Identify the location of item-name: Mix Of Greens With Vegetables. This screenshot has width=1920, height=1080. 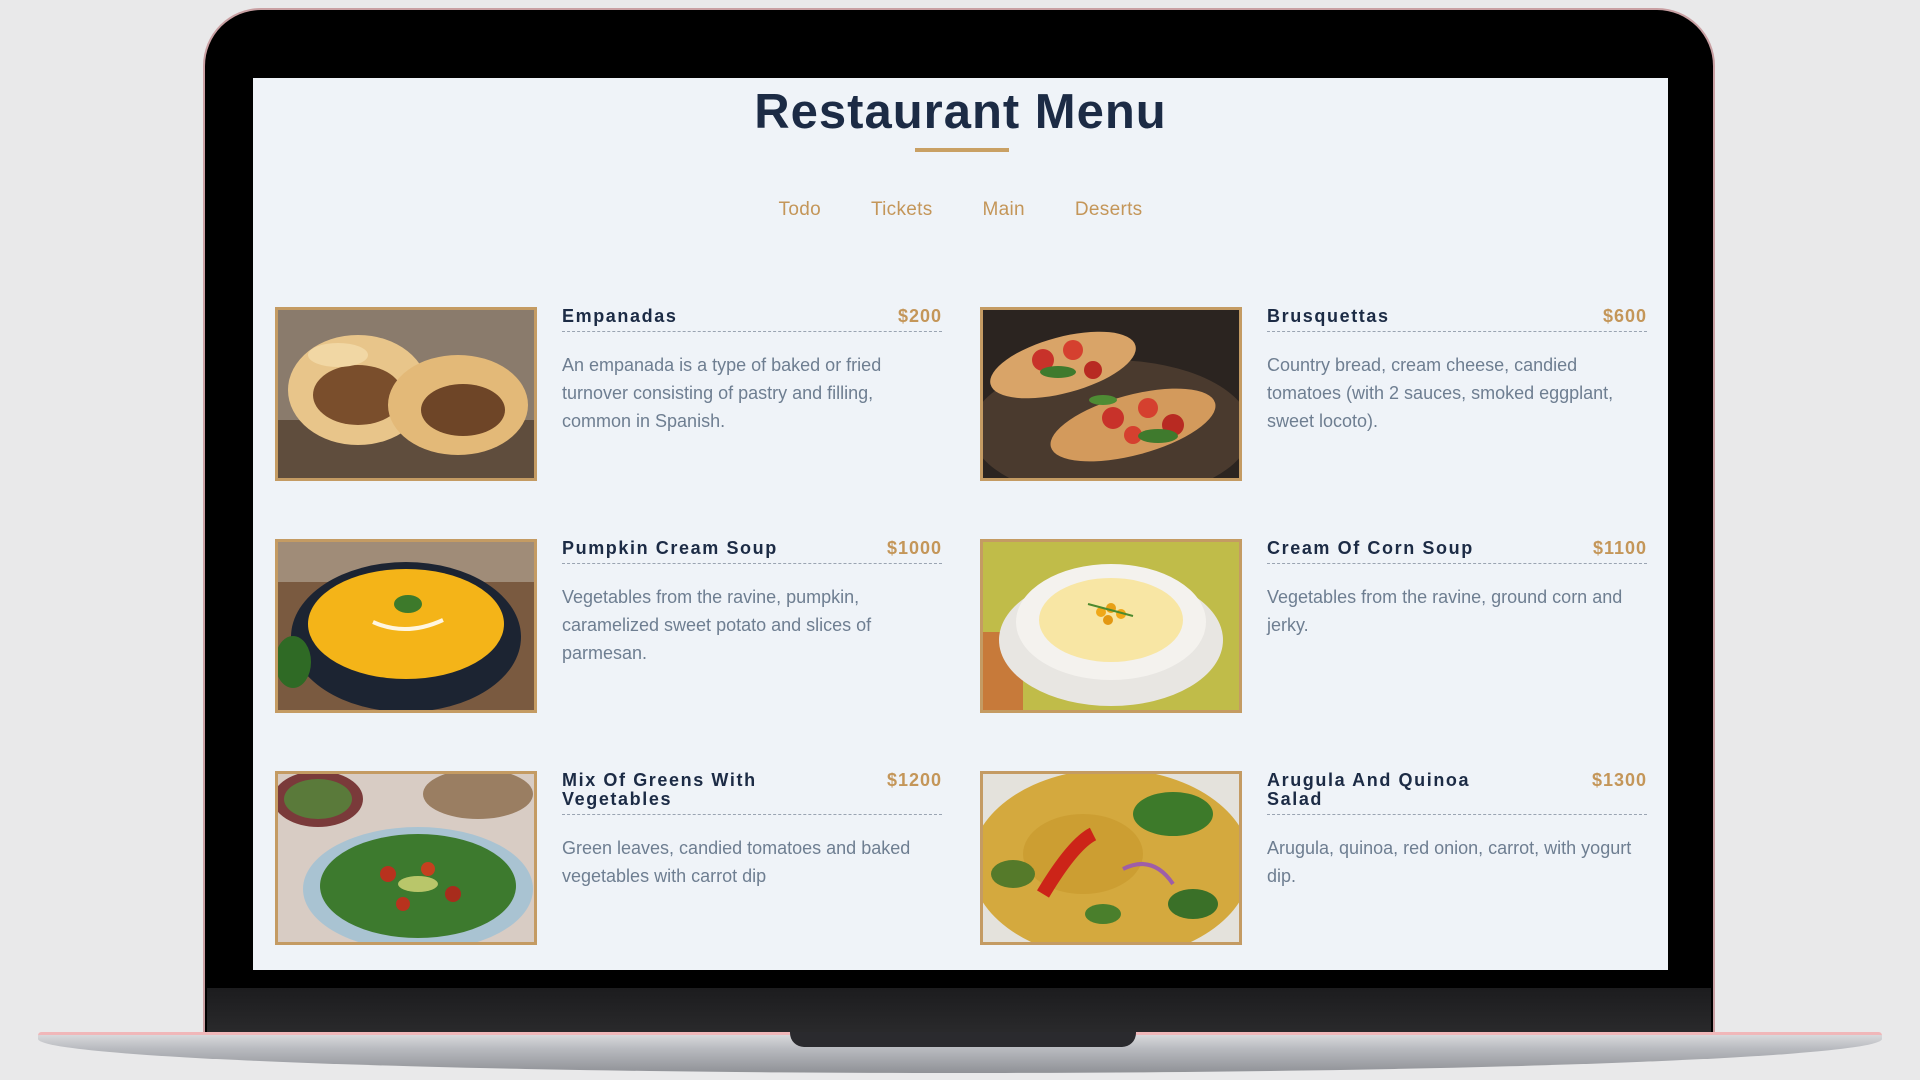
(659, 789).